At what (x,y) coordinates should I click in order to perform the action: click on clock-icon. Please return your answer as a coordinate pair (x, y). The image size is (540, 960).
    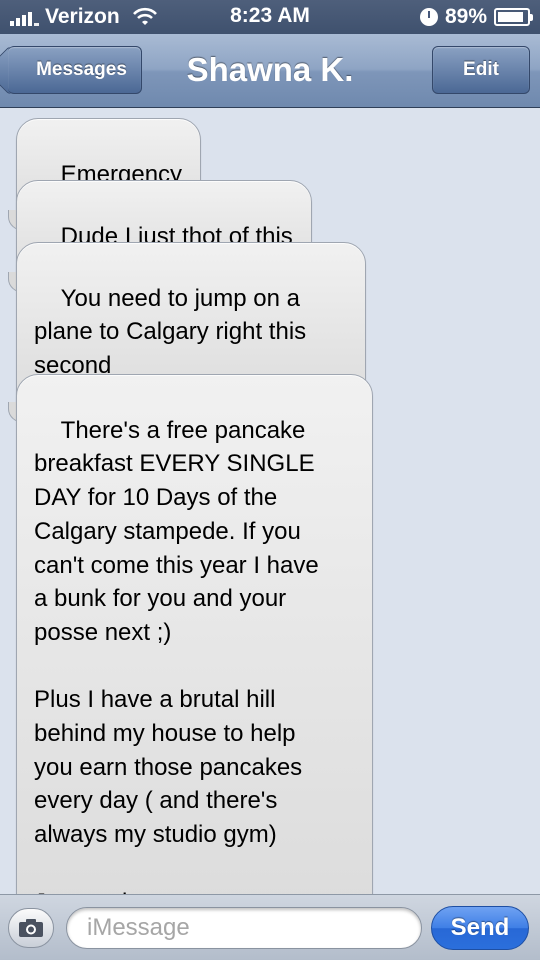
    Looking at the image, I should click on (428, 17).